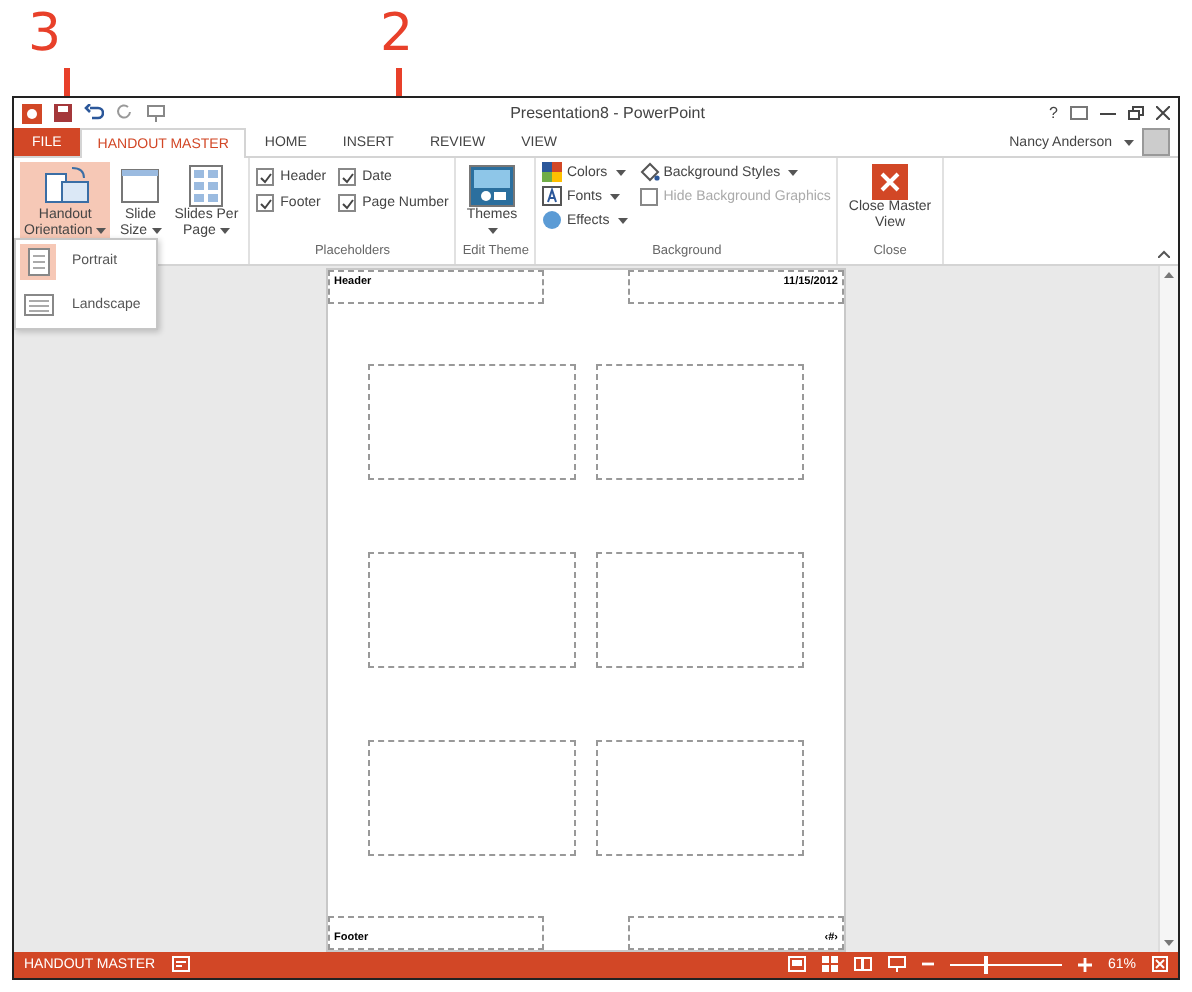 The image size is (1192, 992). I want to click on help-button: ?, so click(1053, 113).